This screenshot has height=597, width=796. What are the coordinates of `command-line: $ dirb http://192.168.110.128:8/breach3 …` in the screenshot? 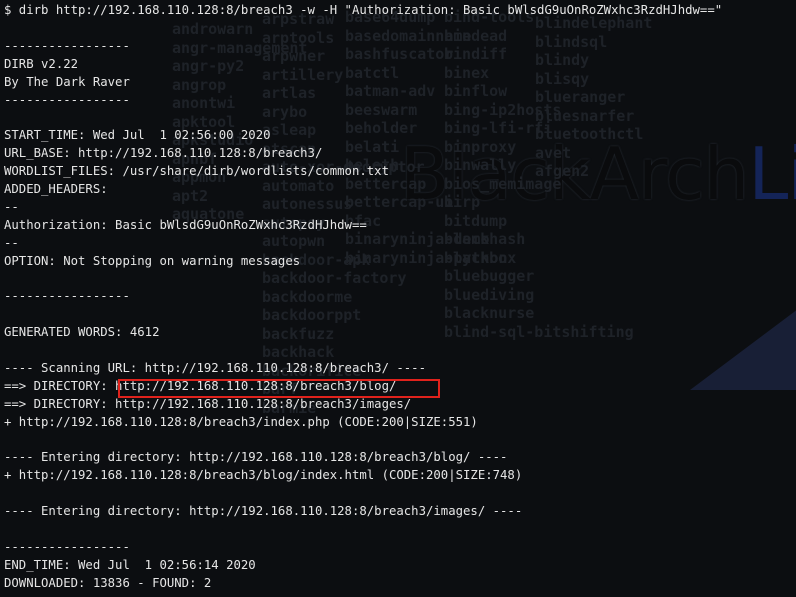 It's located at (363, 10).